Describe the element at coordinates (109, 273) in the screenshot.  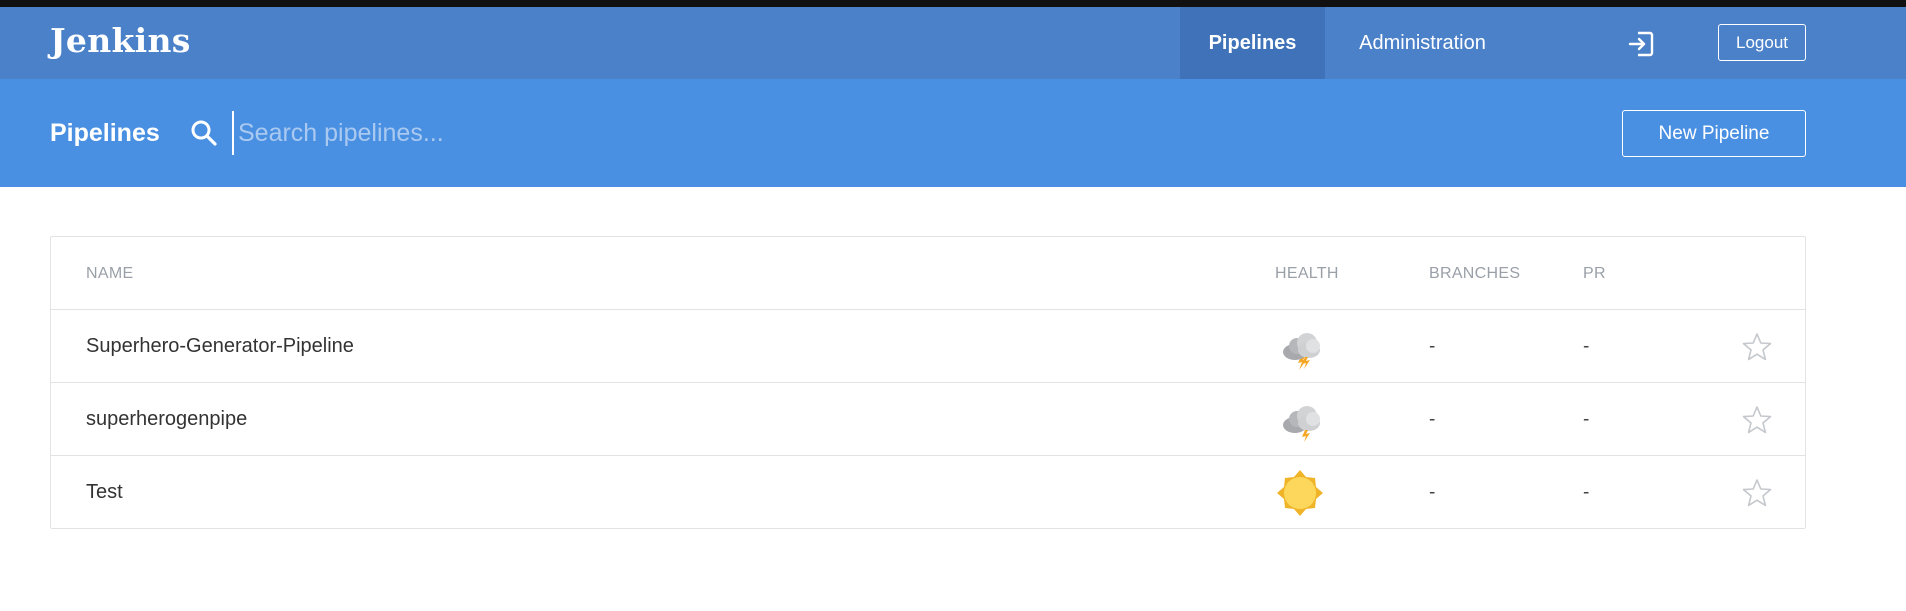
I see `column-header-name: NAME` at that location.